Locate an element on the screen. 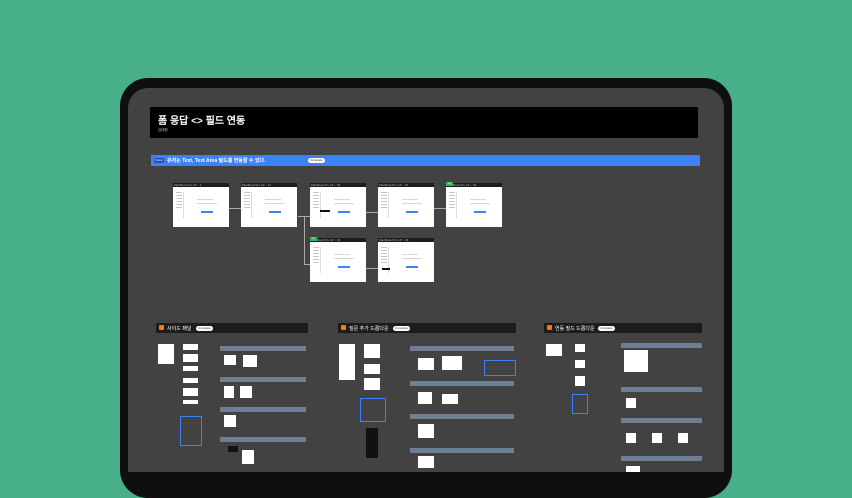  section-title: 연동 필드 드롭다운 is located at coordinates (575, 328).